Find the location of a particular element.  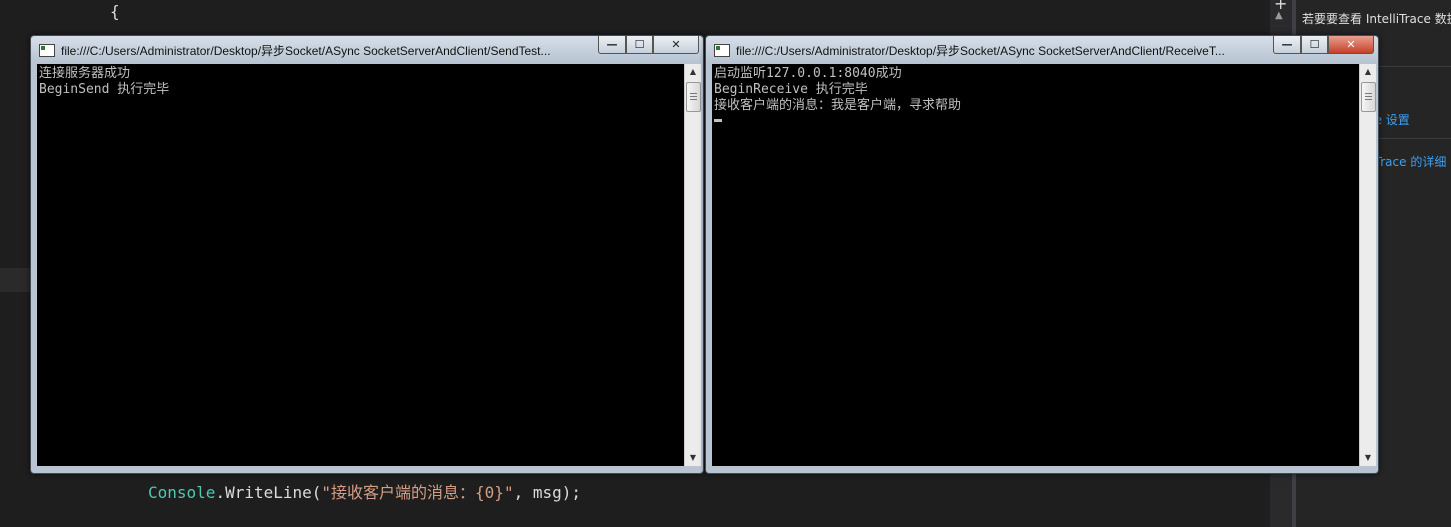

console-line: BeginSend 执行完毕 is located at coordinates (104, 89).